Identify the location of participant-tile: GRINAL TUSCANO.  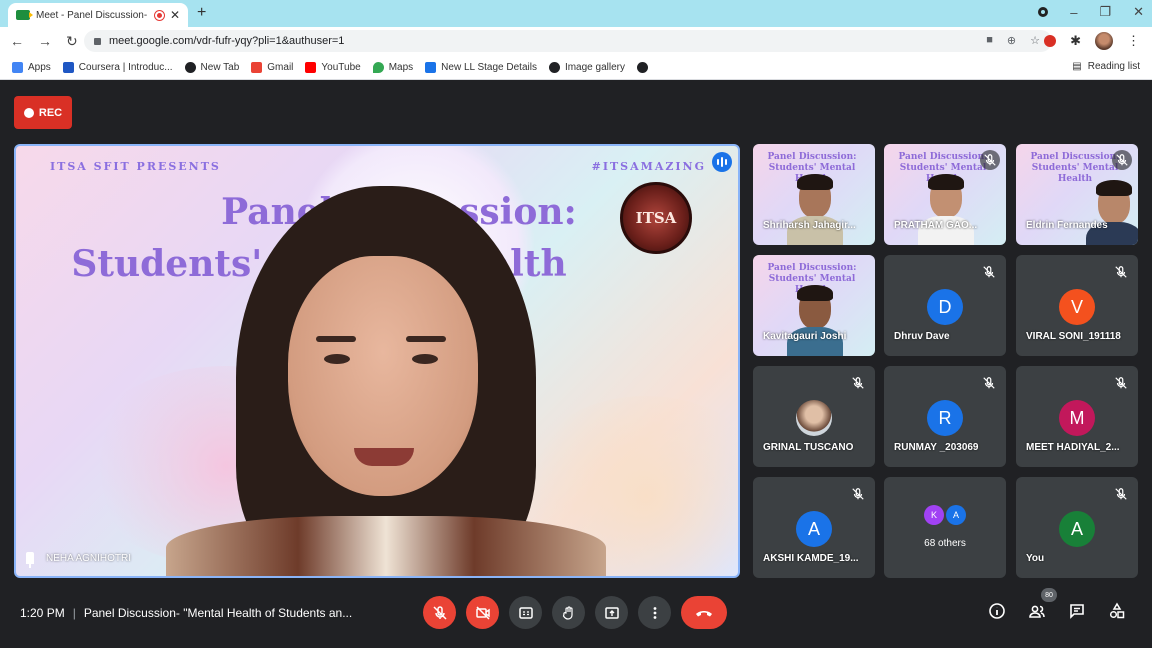
(814, 416).